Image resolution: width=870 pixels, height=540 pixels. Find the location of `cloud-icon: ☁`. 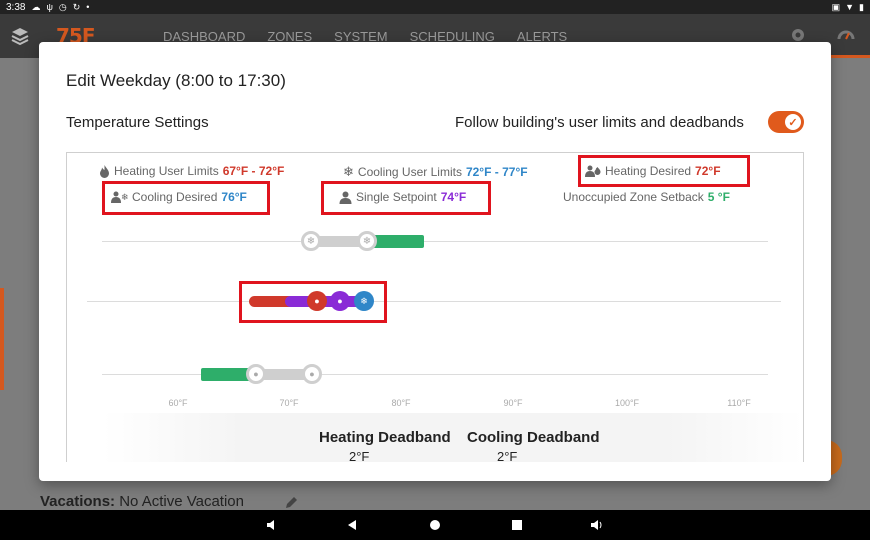

cloud-icon: ☁ is located at coordinates (36, 6).